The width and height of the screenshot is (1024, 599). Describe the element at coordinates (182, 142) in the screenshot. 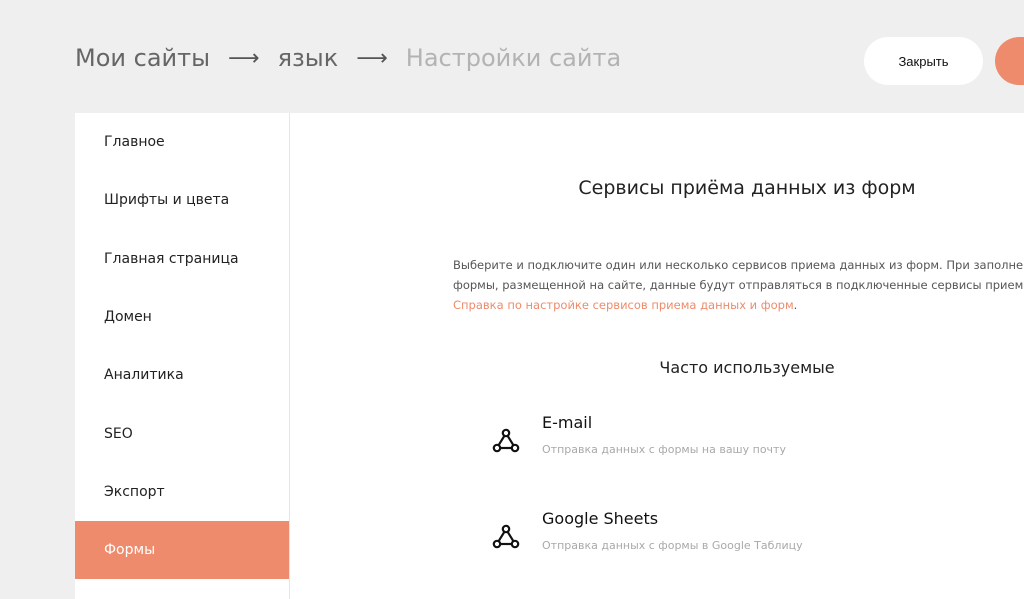

I see `sidebar-item-main: Главное` at that location.